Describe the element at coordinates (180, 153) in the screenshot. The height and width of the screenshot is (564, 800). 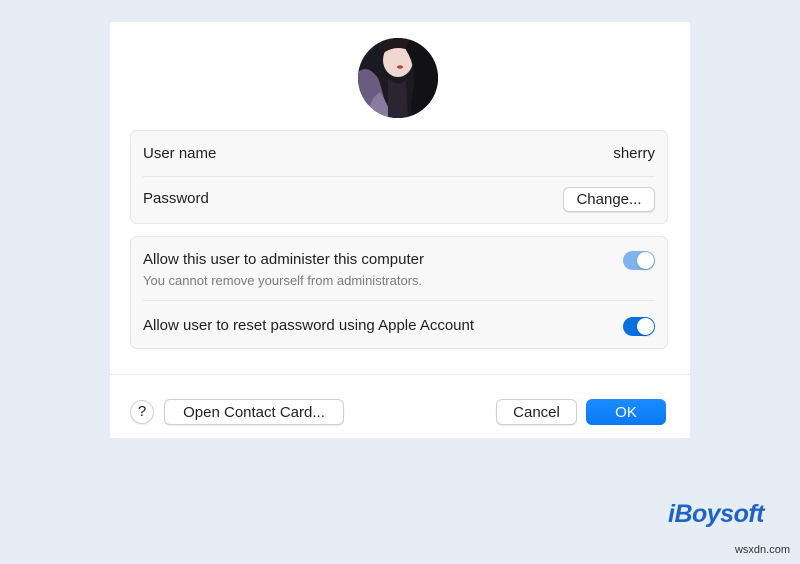
I see `username-label: User name` at that location.